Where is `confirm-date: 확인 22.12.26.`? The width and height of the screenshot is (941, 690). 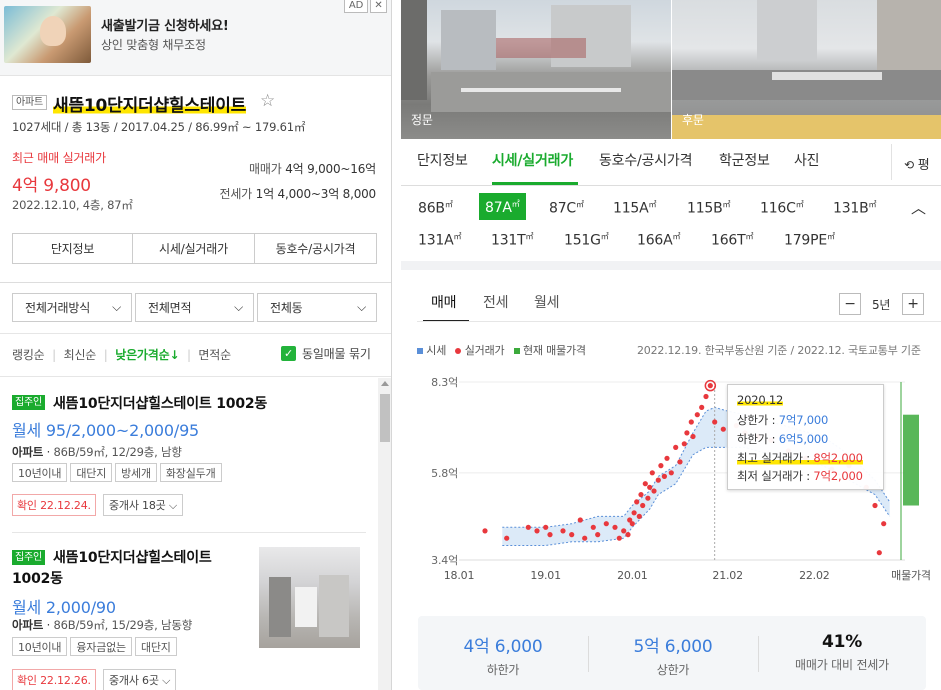 confirm-date: 확인 22.12.26. is located at coordinates (54, 679).